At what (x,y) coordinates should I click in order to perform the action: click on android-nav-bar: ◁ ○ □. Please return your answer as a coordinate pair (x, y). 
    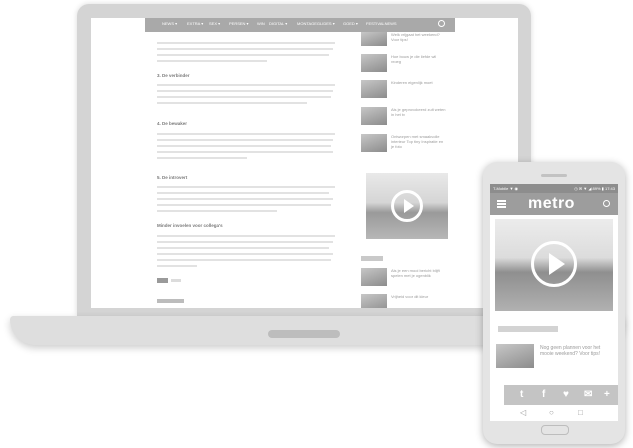
    Looking at the image, I should click on (554, 413).